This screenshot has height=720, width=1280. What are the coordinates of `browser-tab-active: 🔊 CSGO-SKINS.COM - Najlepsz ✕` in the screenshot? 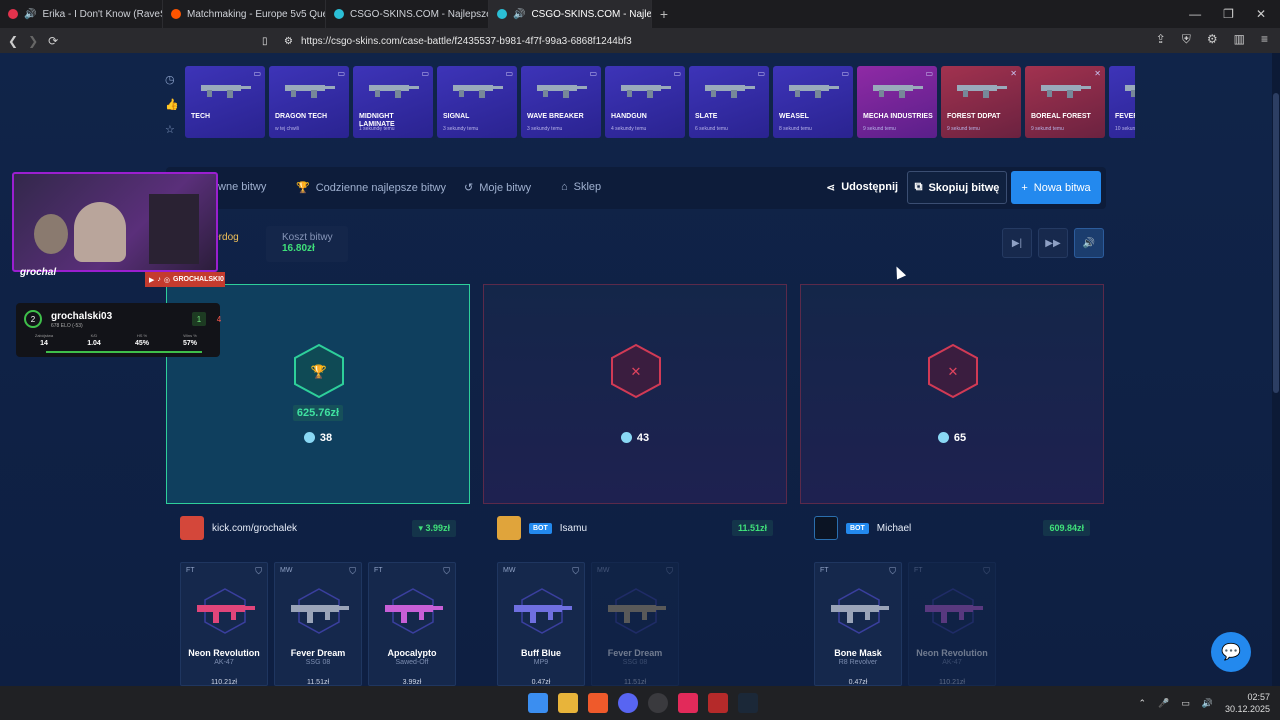 It's located at (570, 14).